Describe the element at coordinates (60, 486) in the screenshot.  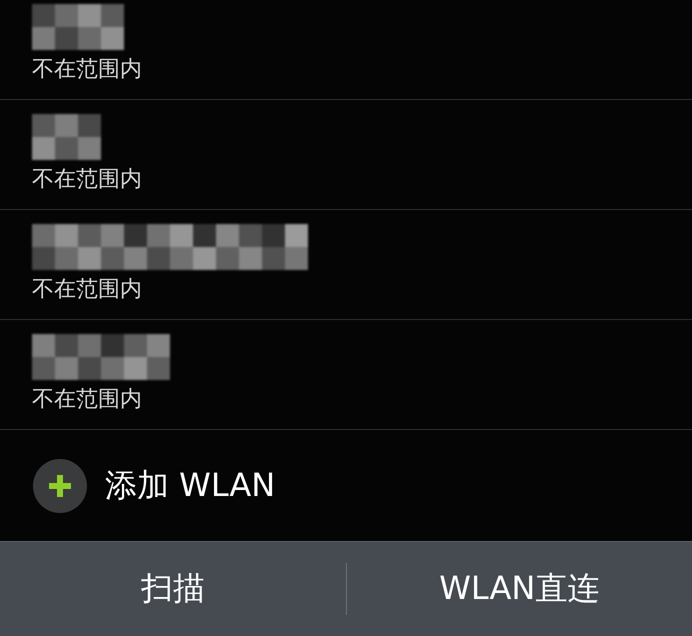
I see `add-icon` at that location.